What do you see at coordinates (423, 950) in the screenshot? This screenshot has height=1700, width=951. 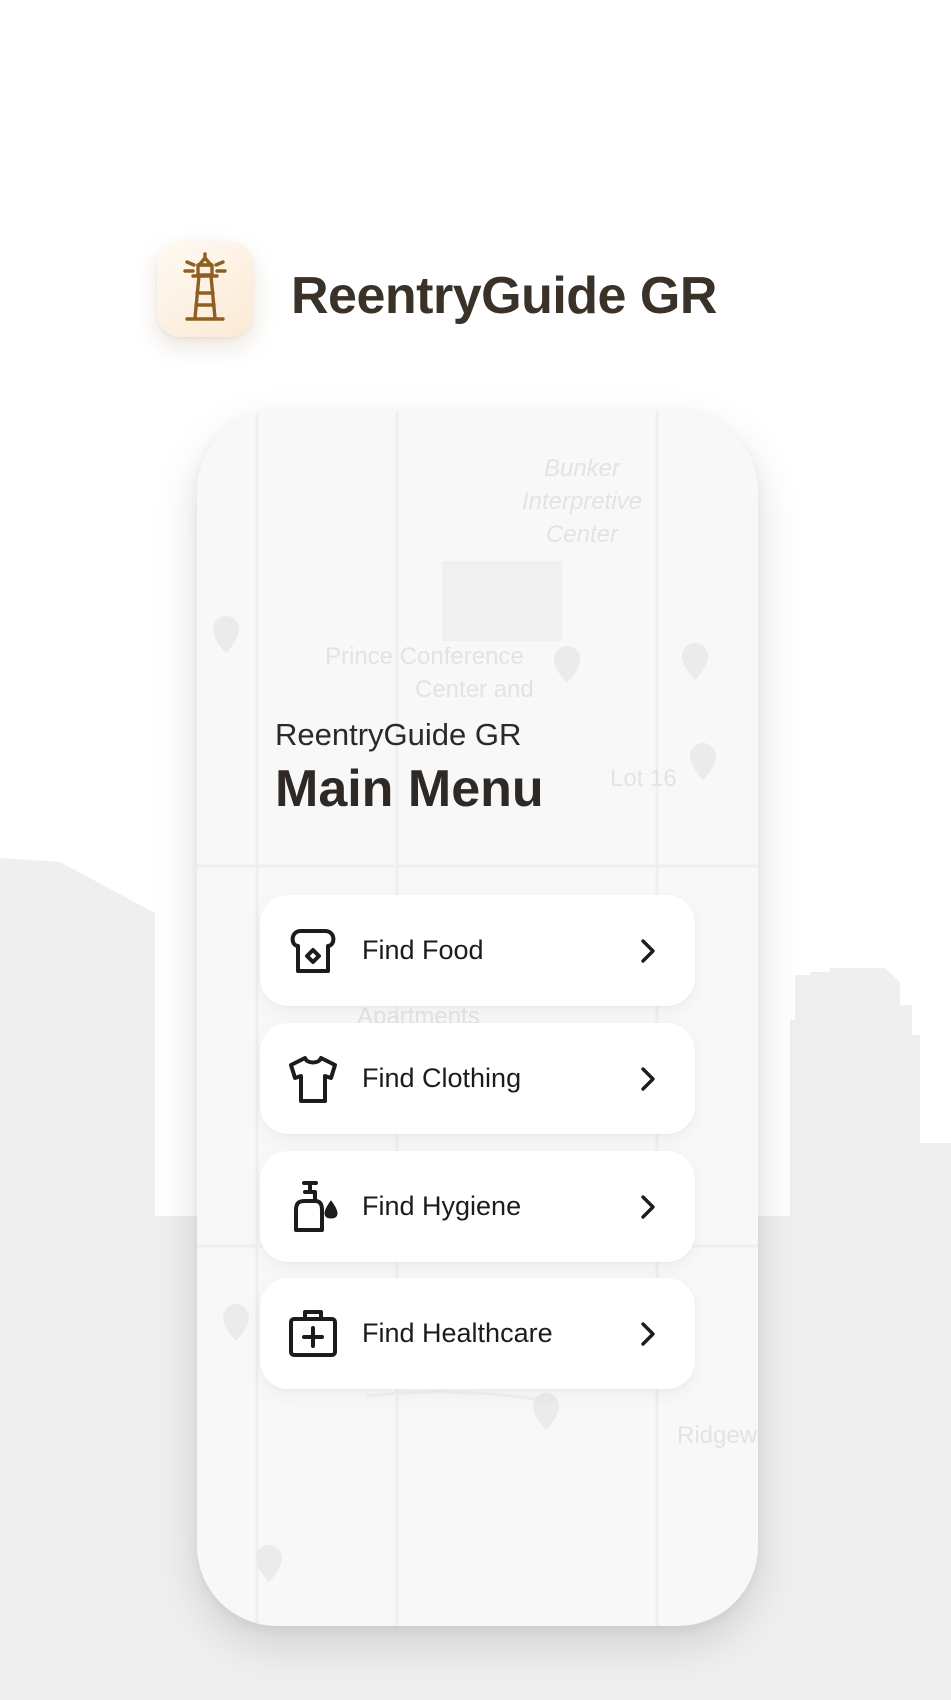 I see `find-food-label: Find Food` at bounding box center [423, 950].